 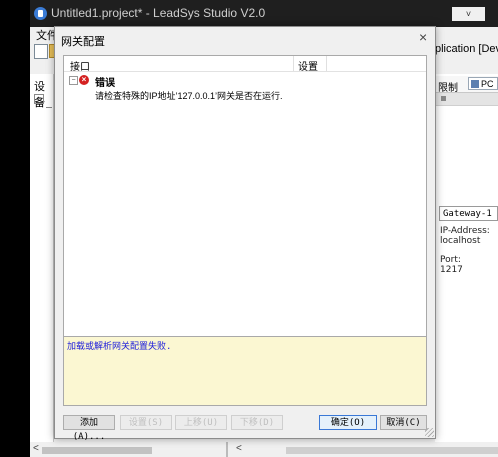 What do you see at coordinates (84, 80) in the screenshot?
I see `error-icon: ×` at bounding box center [84, 80].